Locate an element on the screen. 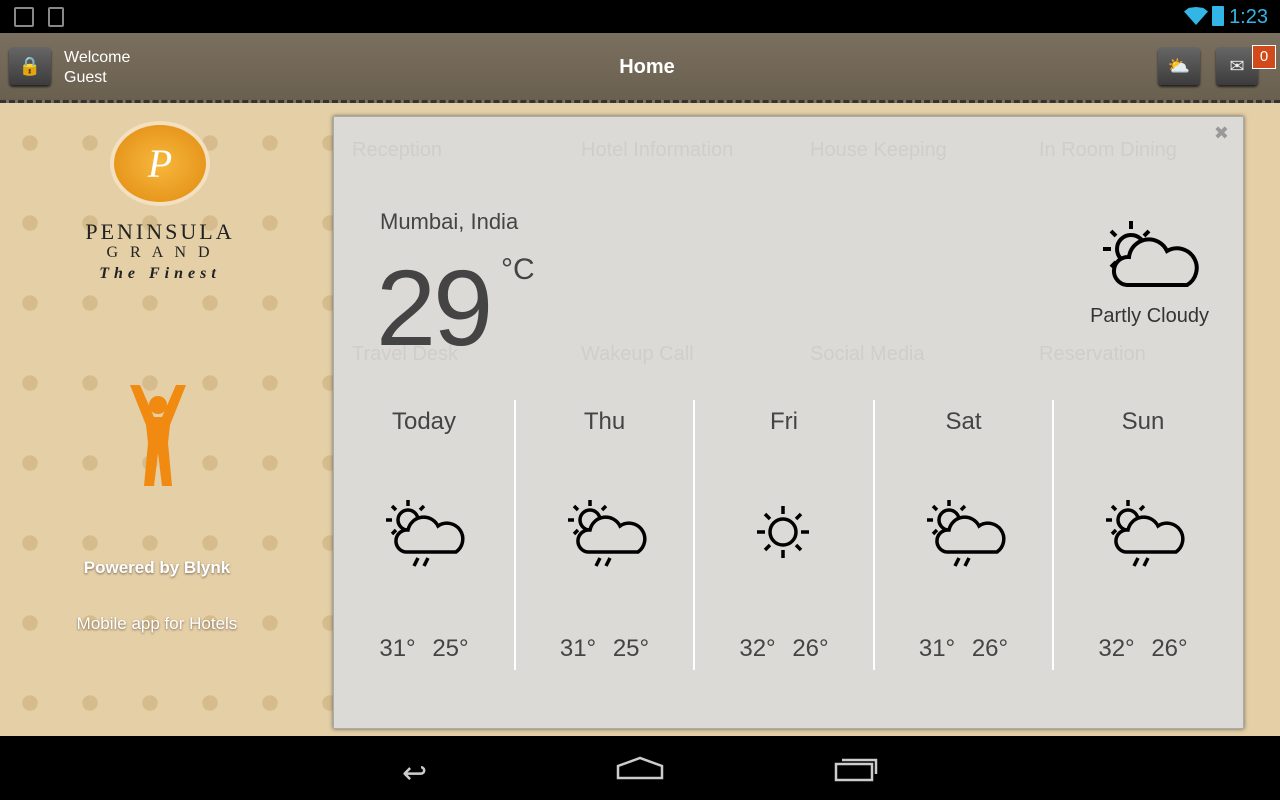  location: Mumbai, India is located at coordinates (449, 221).